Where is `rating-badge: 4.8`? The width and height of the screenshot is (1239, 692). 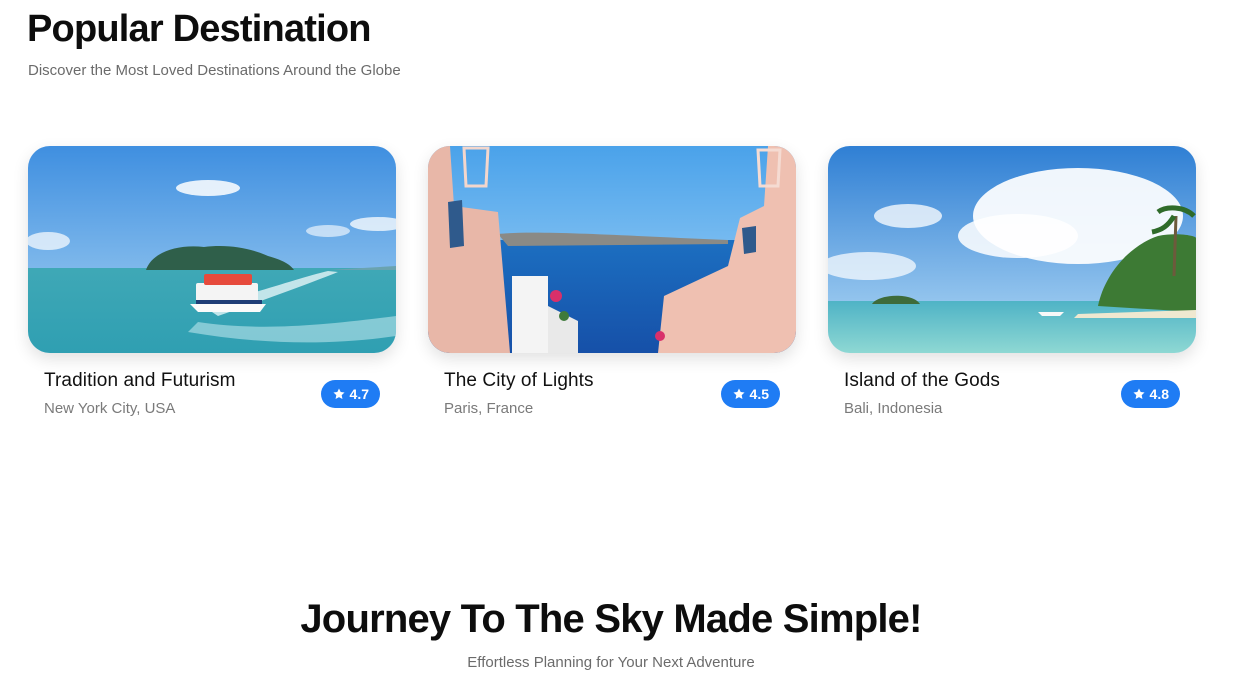 rating-badge: 4.8 is located at coordinates (1150, 394).